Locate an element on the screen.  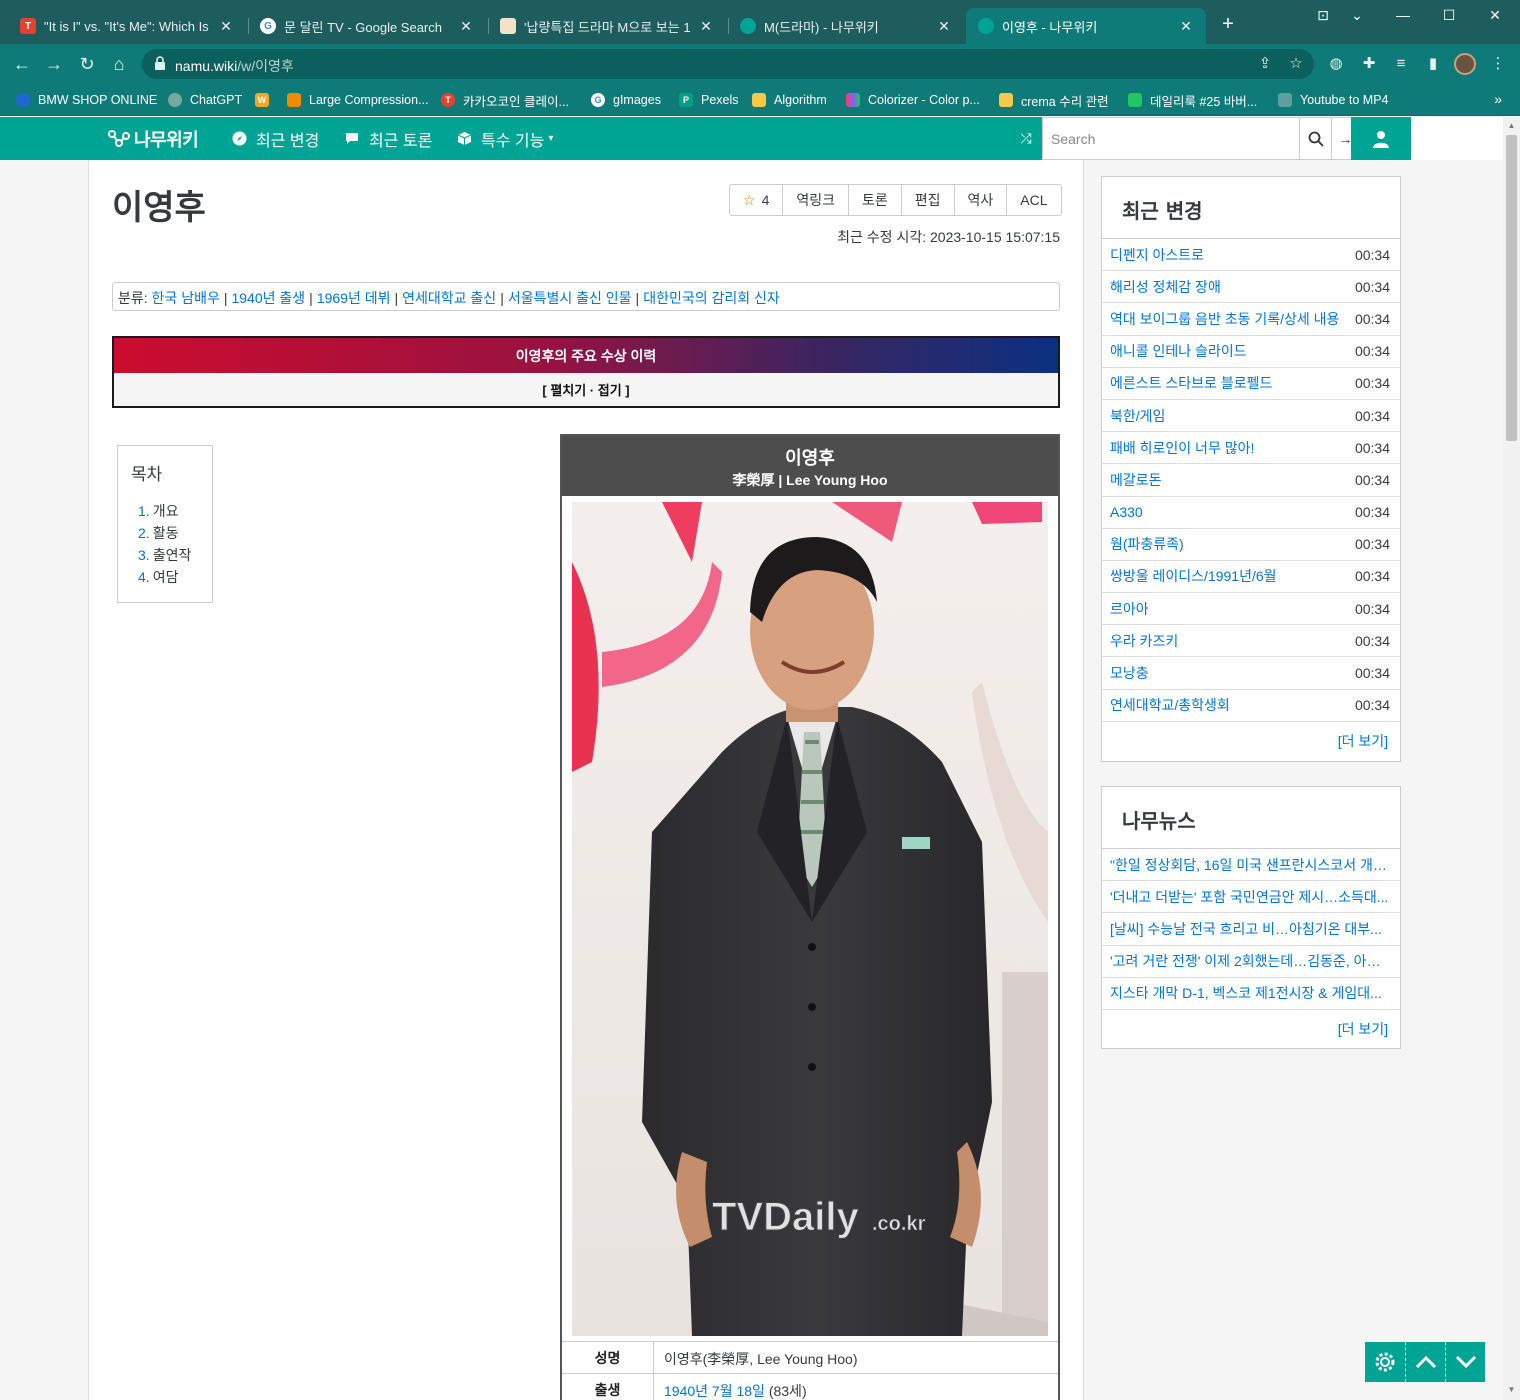
category-link: 1969년 데뷔 is located at coordinates (354, 298).